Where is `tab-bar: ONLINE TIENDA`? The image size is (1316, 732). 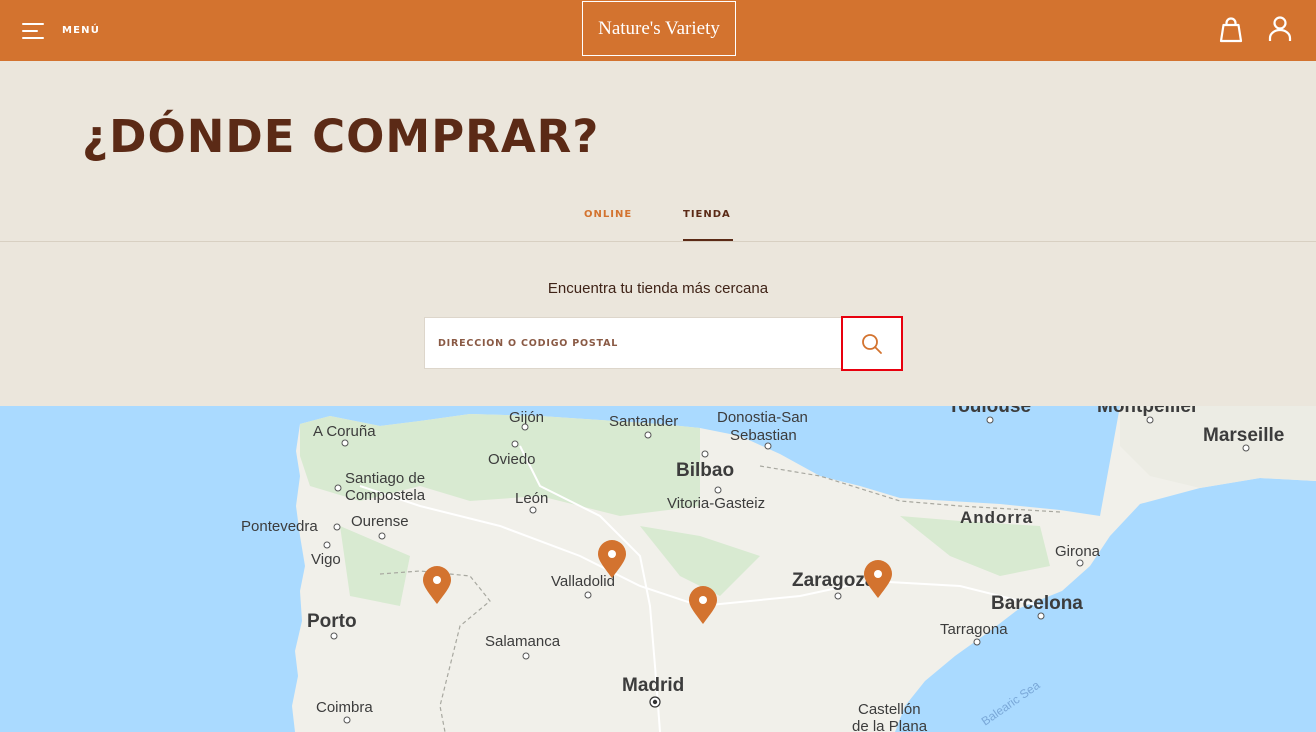
tab-bar: ONLINE TIENDA is located at coordinates (658, 221).